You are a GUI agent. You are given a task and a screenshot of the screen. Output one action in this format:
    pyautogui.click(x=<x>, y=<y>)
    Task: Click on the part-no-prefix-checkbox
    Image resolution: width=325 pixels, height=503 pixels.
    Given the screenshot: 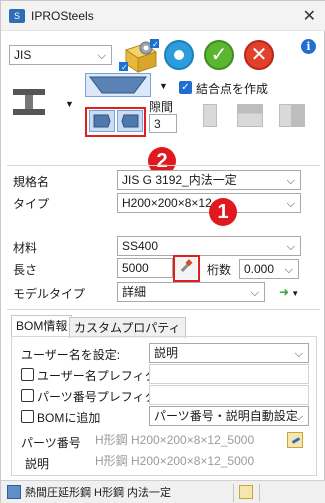 What is the action you would take?
    pyautogui.click(x=27, y=395)
    